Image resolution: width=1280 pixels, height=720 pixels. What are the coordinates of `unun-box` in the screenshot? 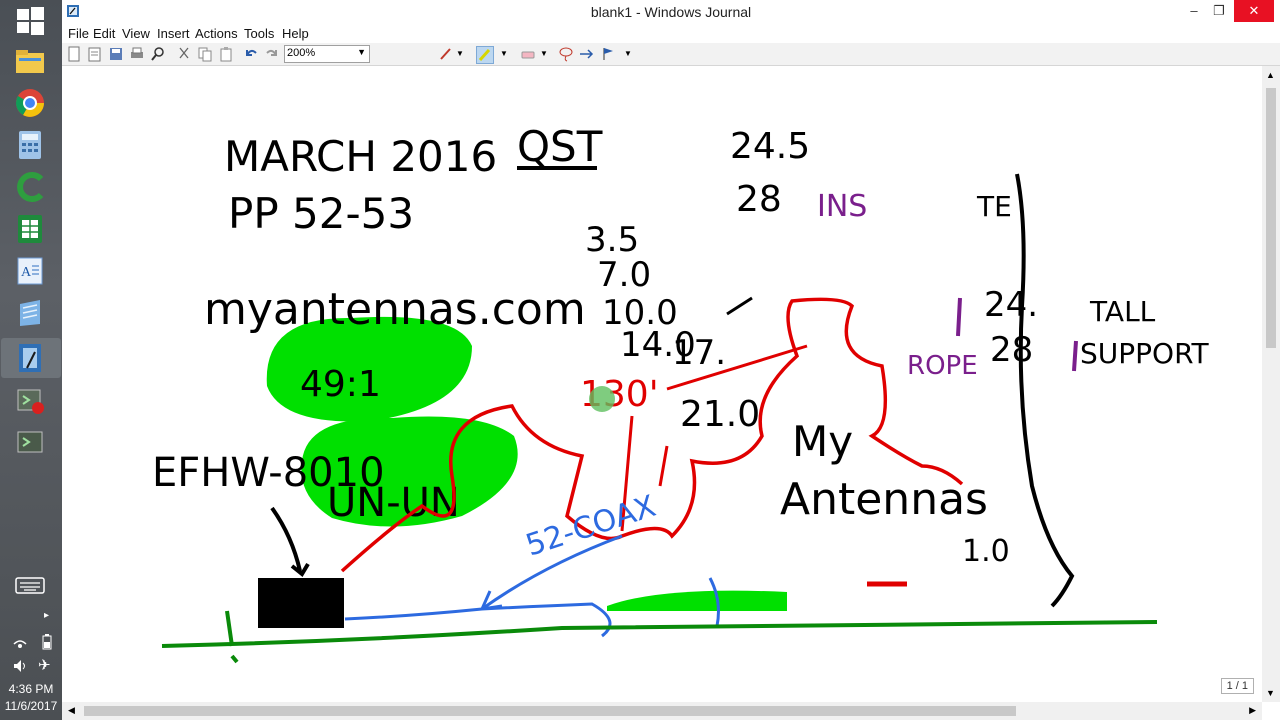 It's located at (301, 603).